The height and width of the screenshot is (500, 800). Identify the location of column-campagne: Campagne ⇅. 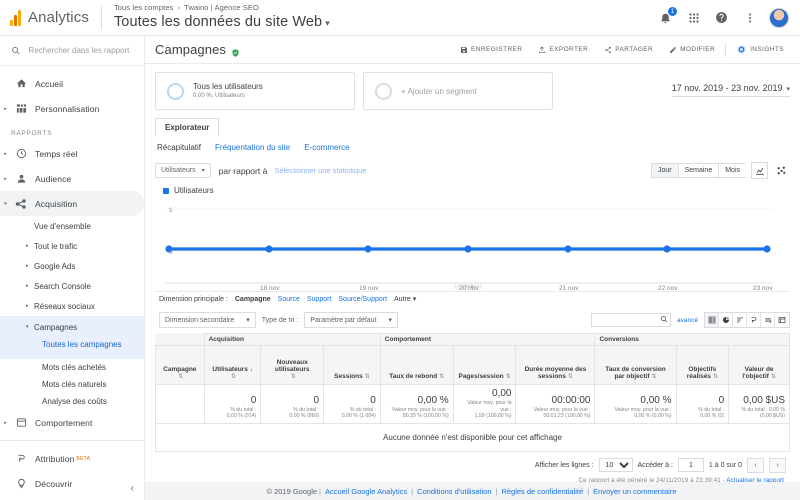
(180, 365).